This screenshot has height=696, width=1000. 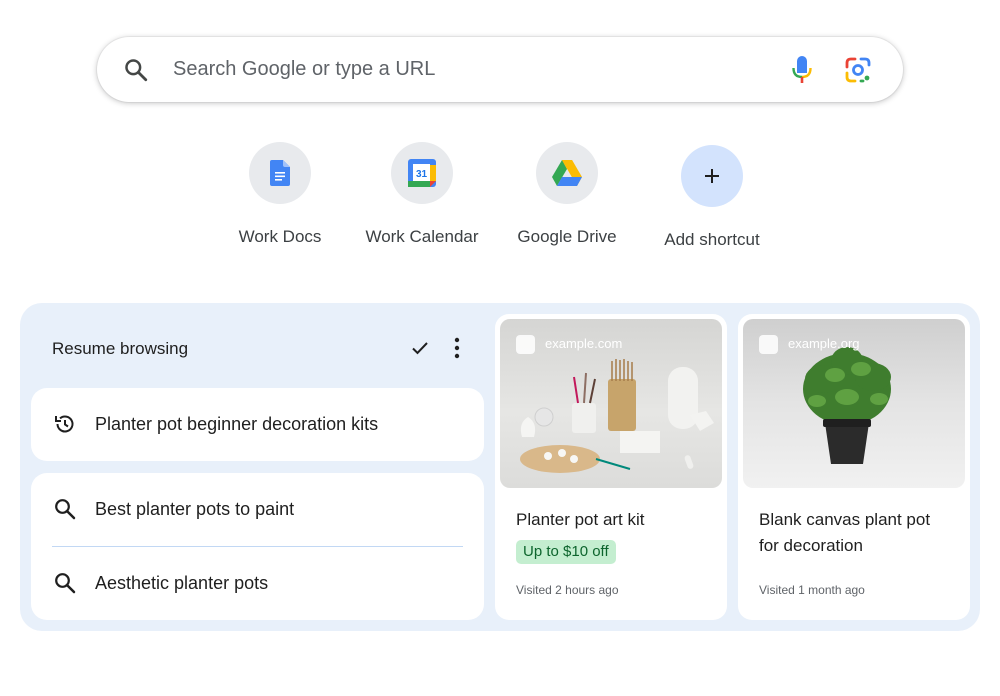 I want to click on panel-title: Resume browsing, so click(x=120, y=348).